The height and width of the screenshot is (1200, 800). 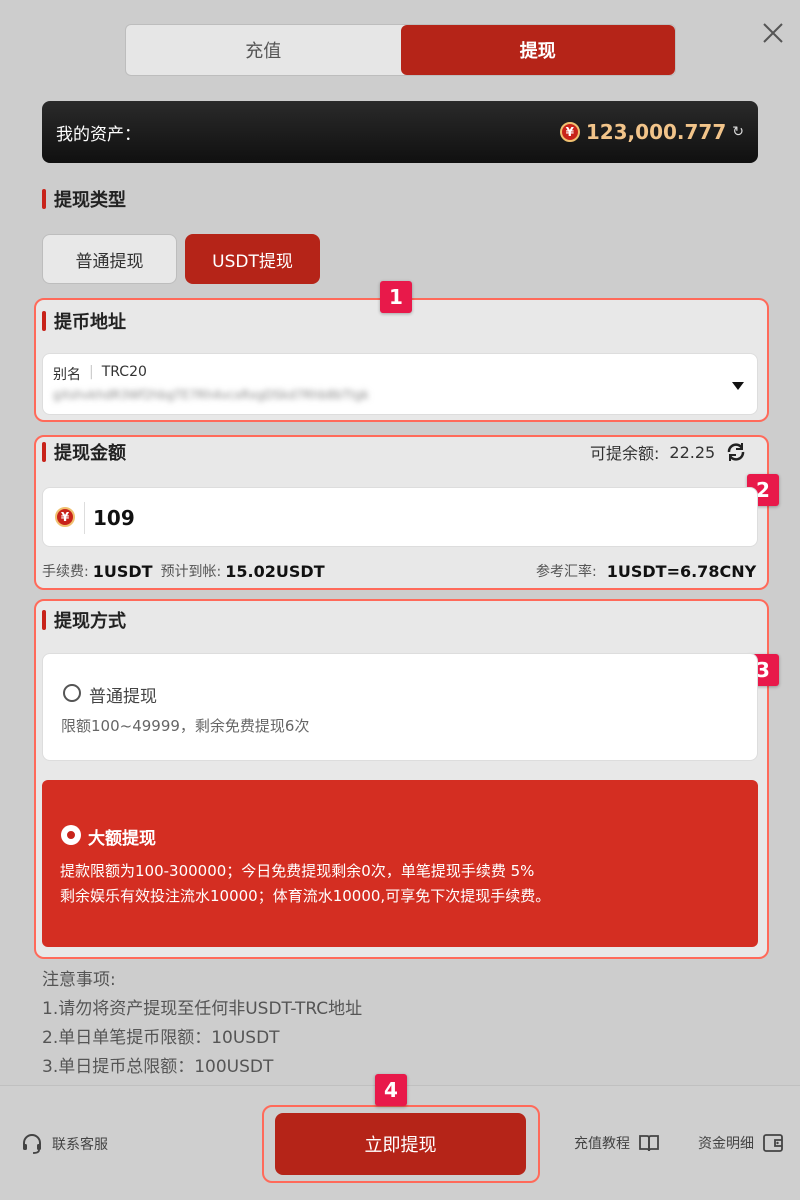 I want to click on method-large-label: 大额提现, so click(x=122, y=839).